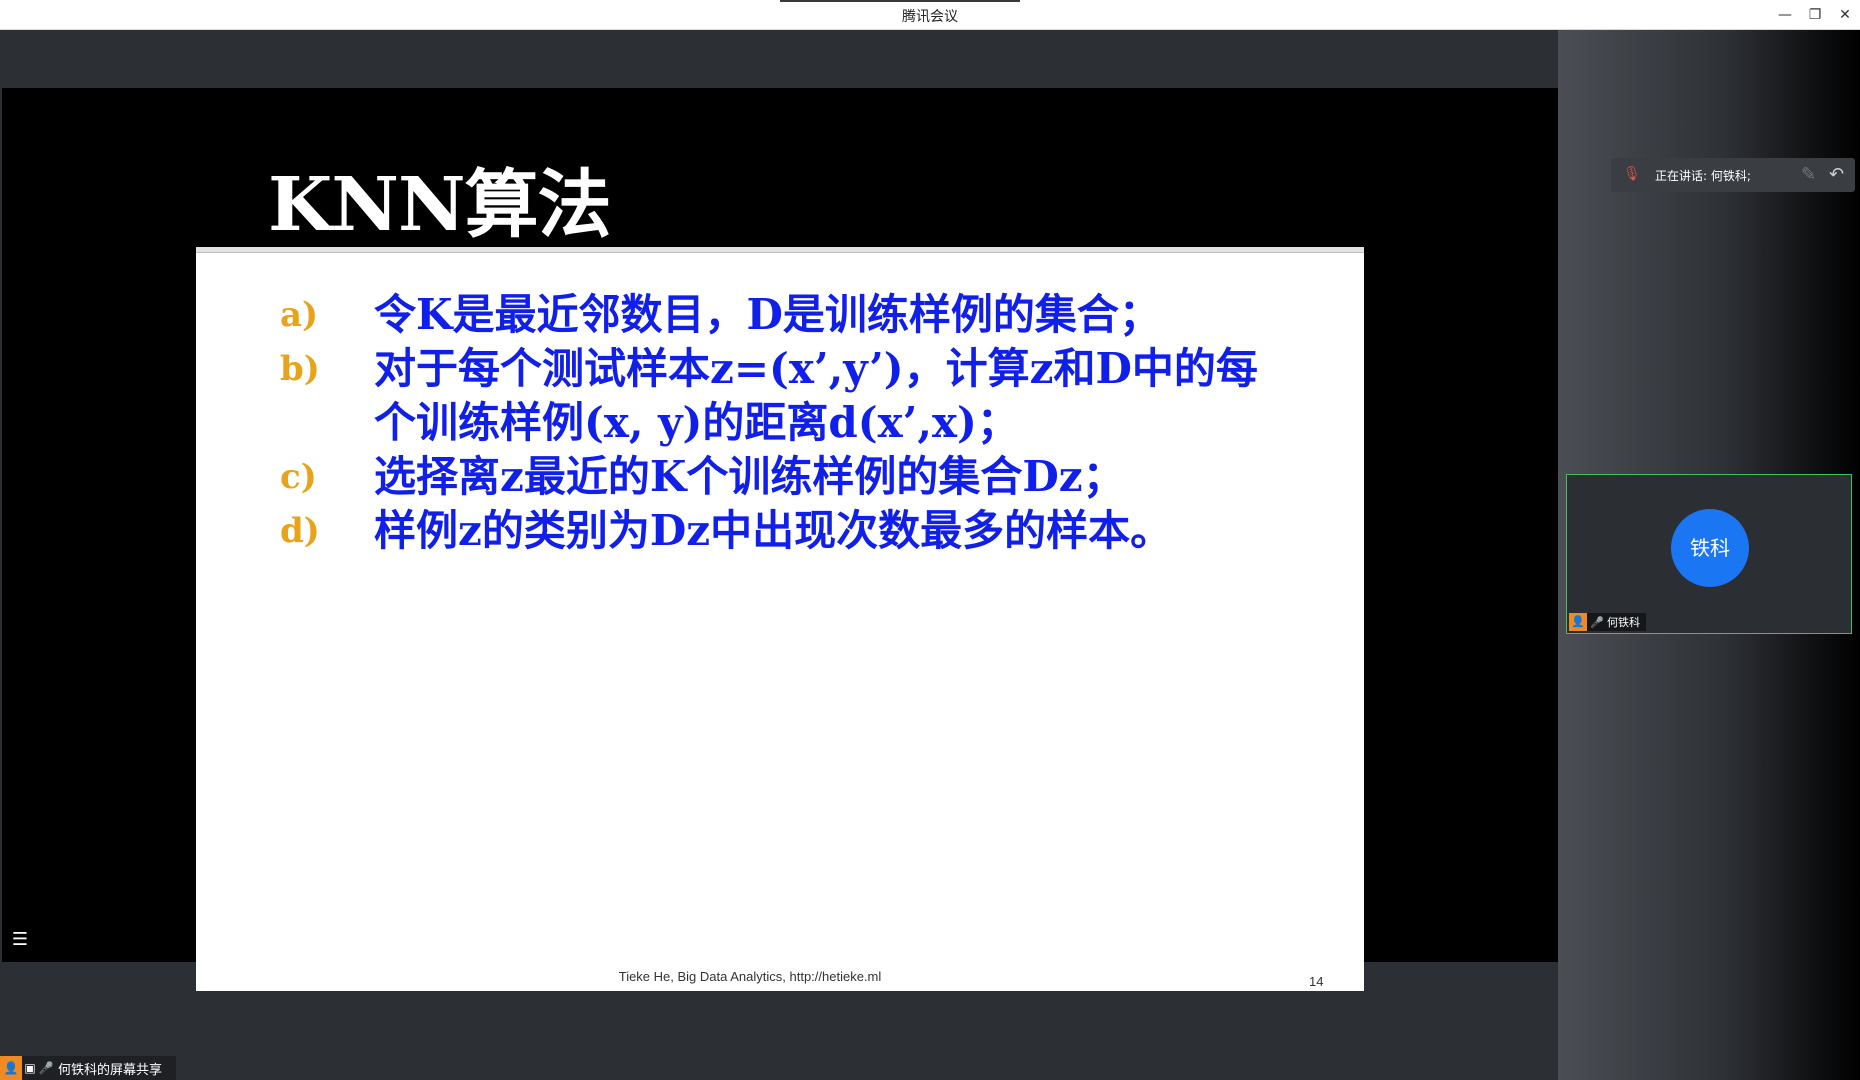 This screenshot has width=1860, height=1080. Describe the element at coordinates (1845, 15) in the screenshot. I see `close-button: ✕` at that location.